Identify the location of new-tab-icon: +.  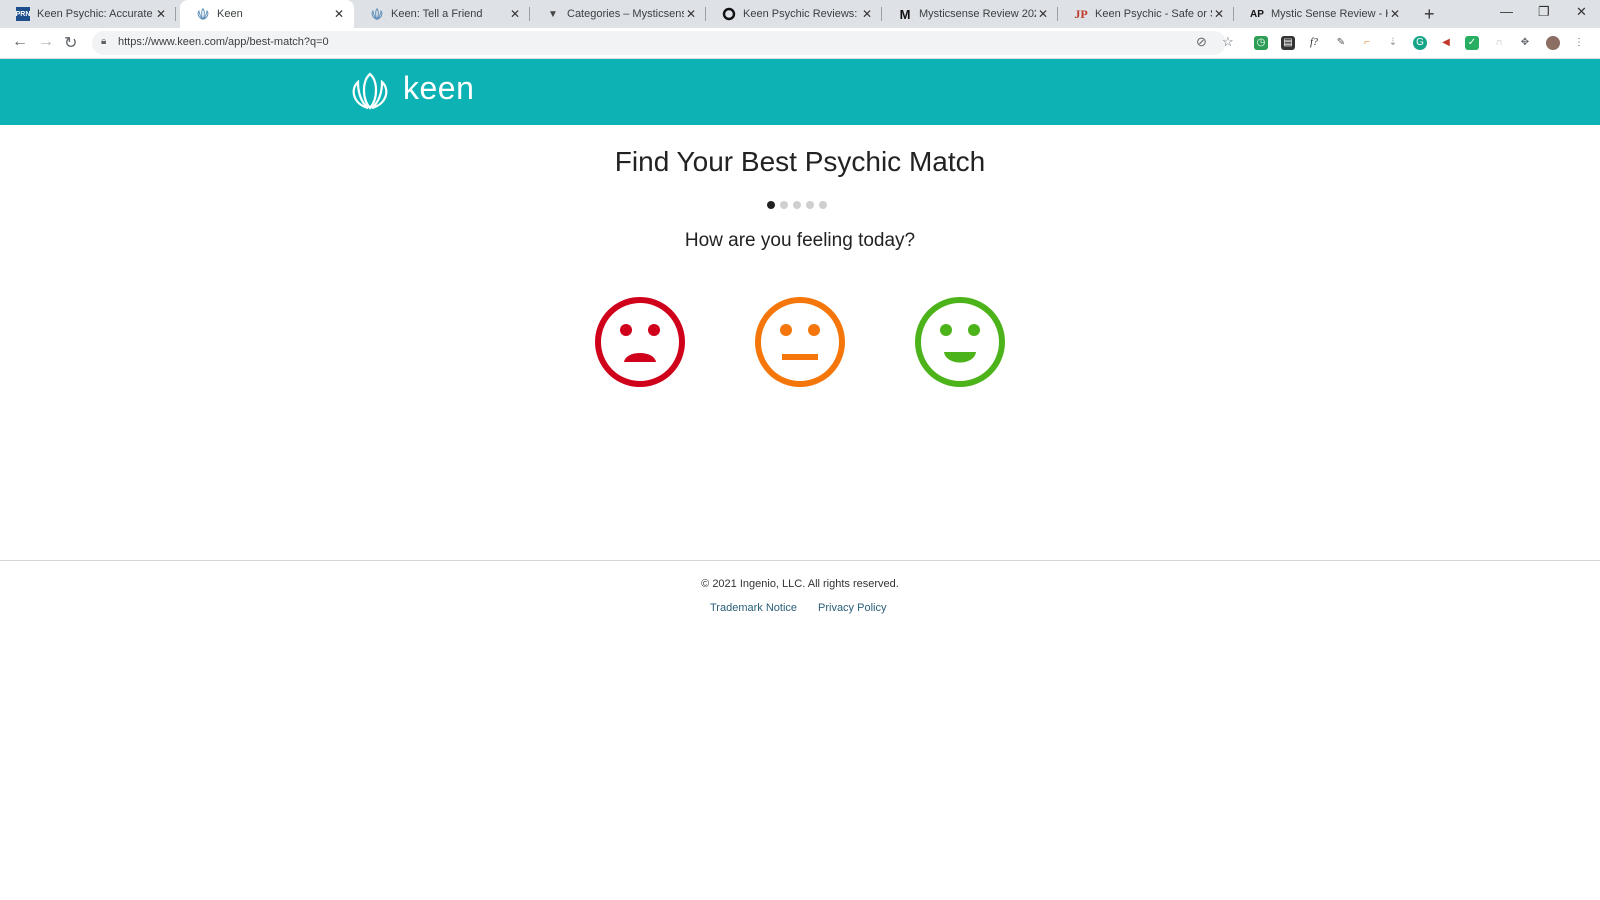
(1429, 14).